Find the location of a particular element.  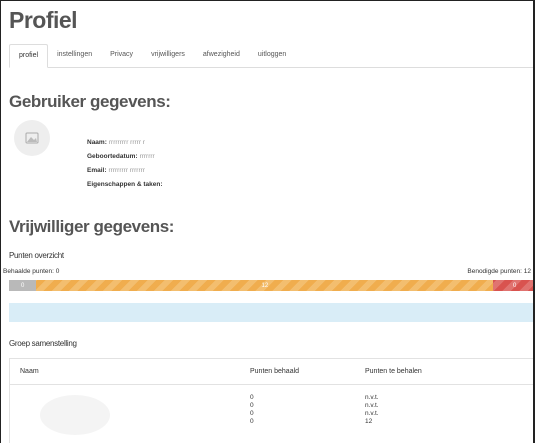

earned-column: 0 0 0 0 is located at coordinates (252, 410).